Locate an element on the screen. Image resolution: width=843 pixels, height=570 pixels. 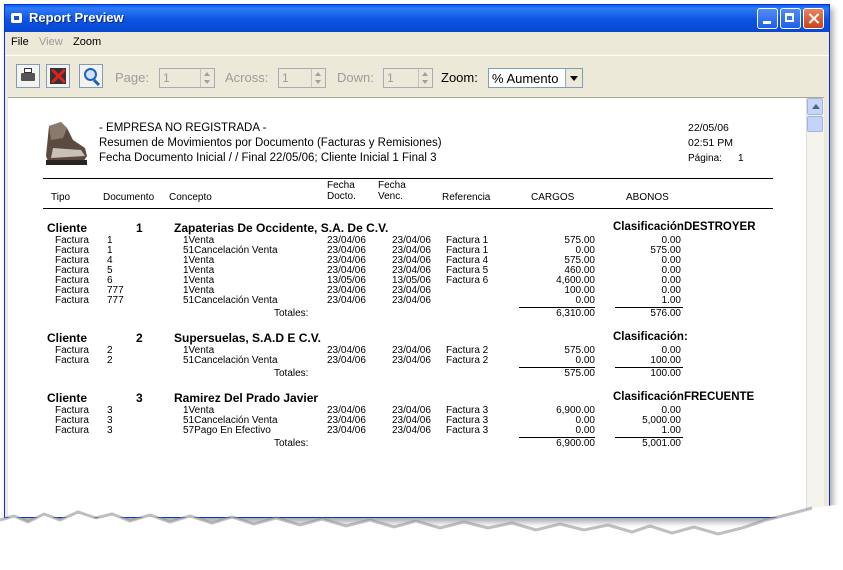
col-fecha-venc-line2: Venc. is located at coordinates (391, 196).